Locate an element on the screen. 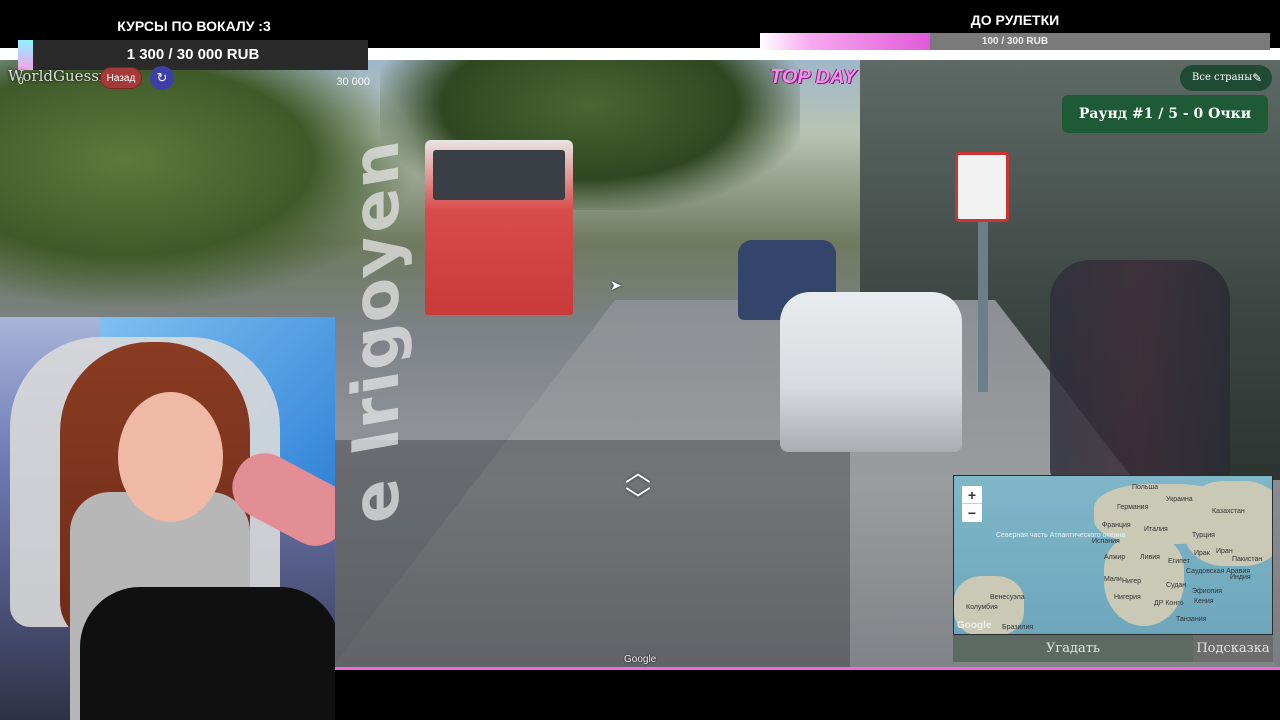 The image size is (1280, 720). roulette-goal-amount: 100 / 300 RUB is located at coordinates (1015, 41).